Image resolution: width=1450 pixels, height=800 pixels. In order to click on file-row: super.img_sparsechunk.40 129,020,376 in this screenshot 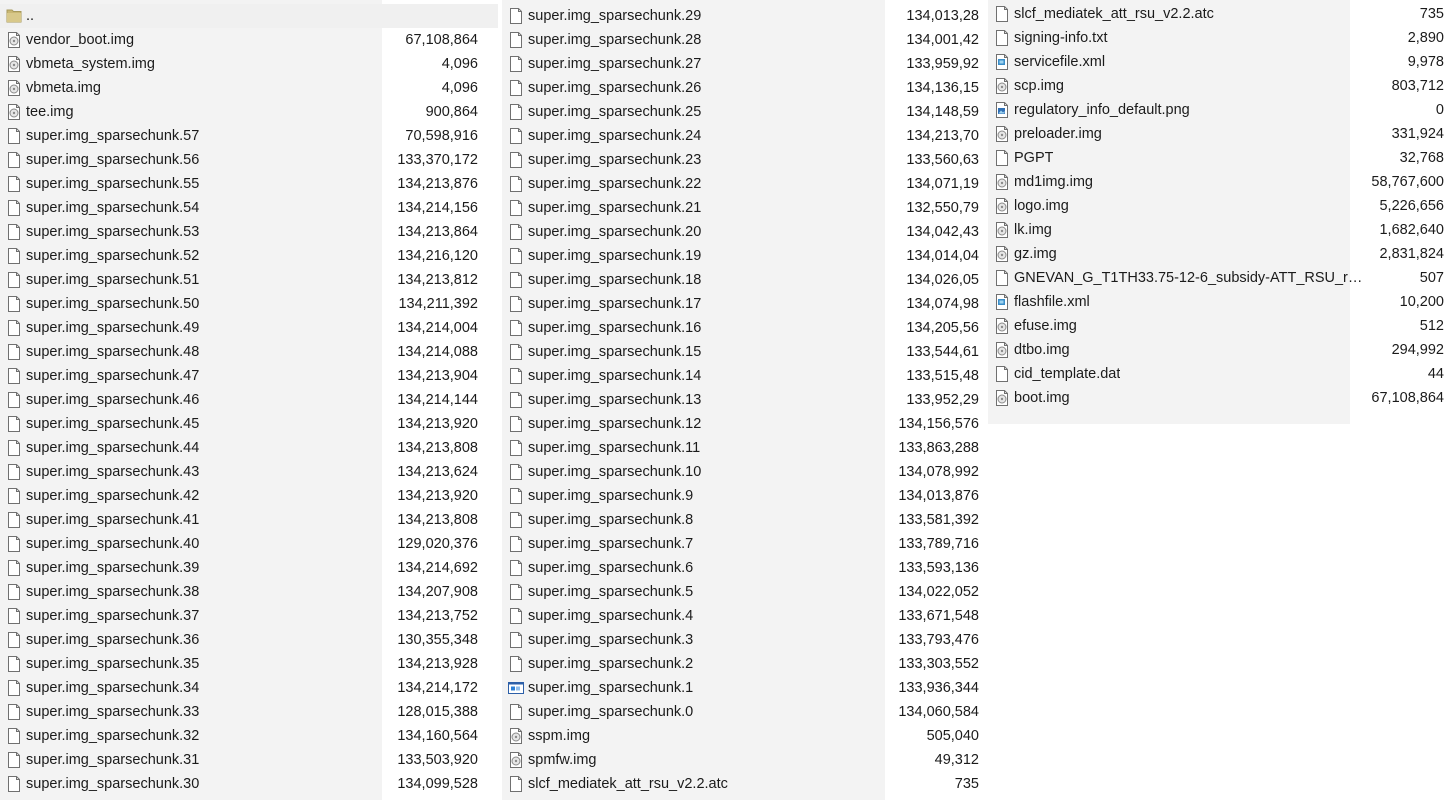, I will do `click(239, 544)`.